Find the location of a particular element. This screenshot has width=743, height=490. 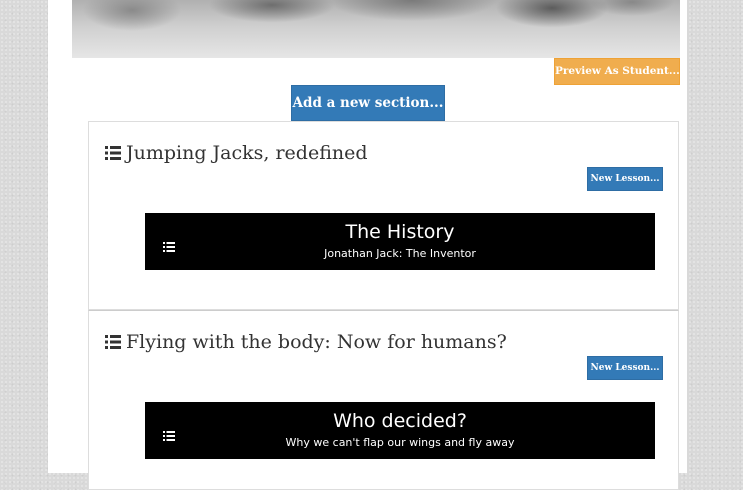

course-banner-image is located at coordinates (376, 29).